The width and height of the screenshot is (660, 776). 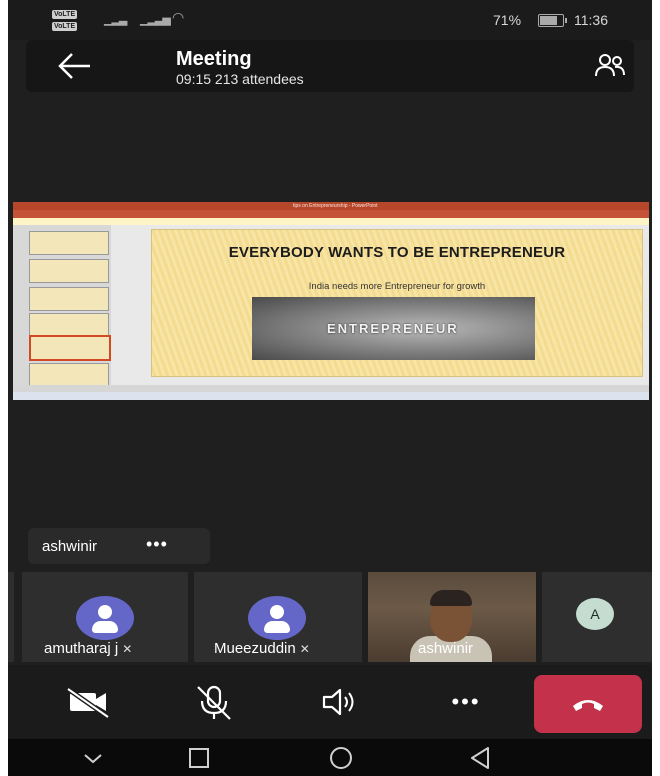 What do you see at coordinates (330, 20) in the screenshot?
I see `status-bar: VoLTE VoLTE ▁▂▃ ▁▂▃▅ ◠ 71% 11:36` at bounding box center [330, 20].